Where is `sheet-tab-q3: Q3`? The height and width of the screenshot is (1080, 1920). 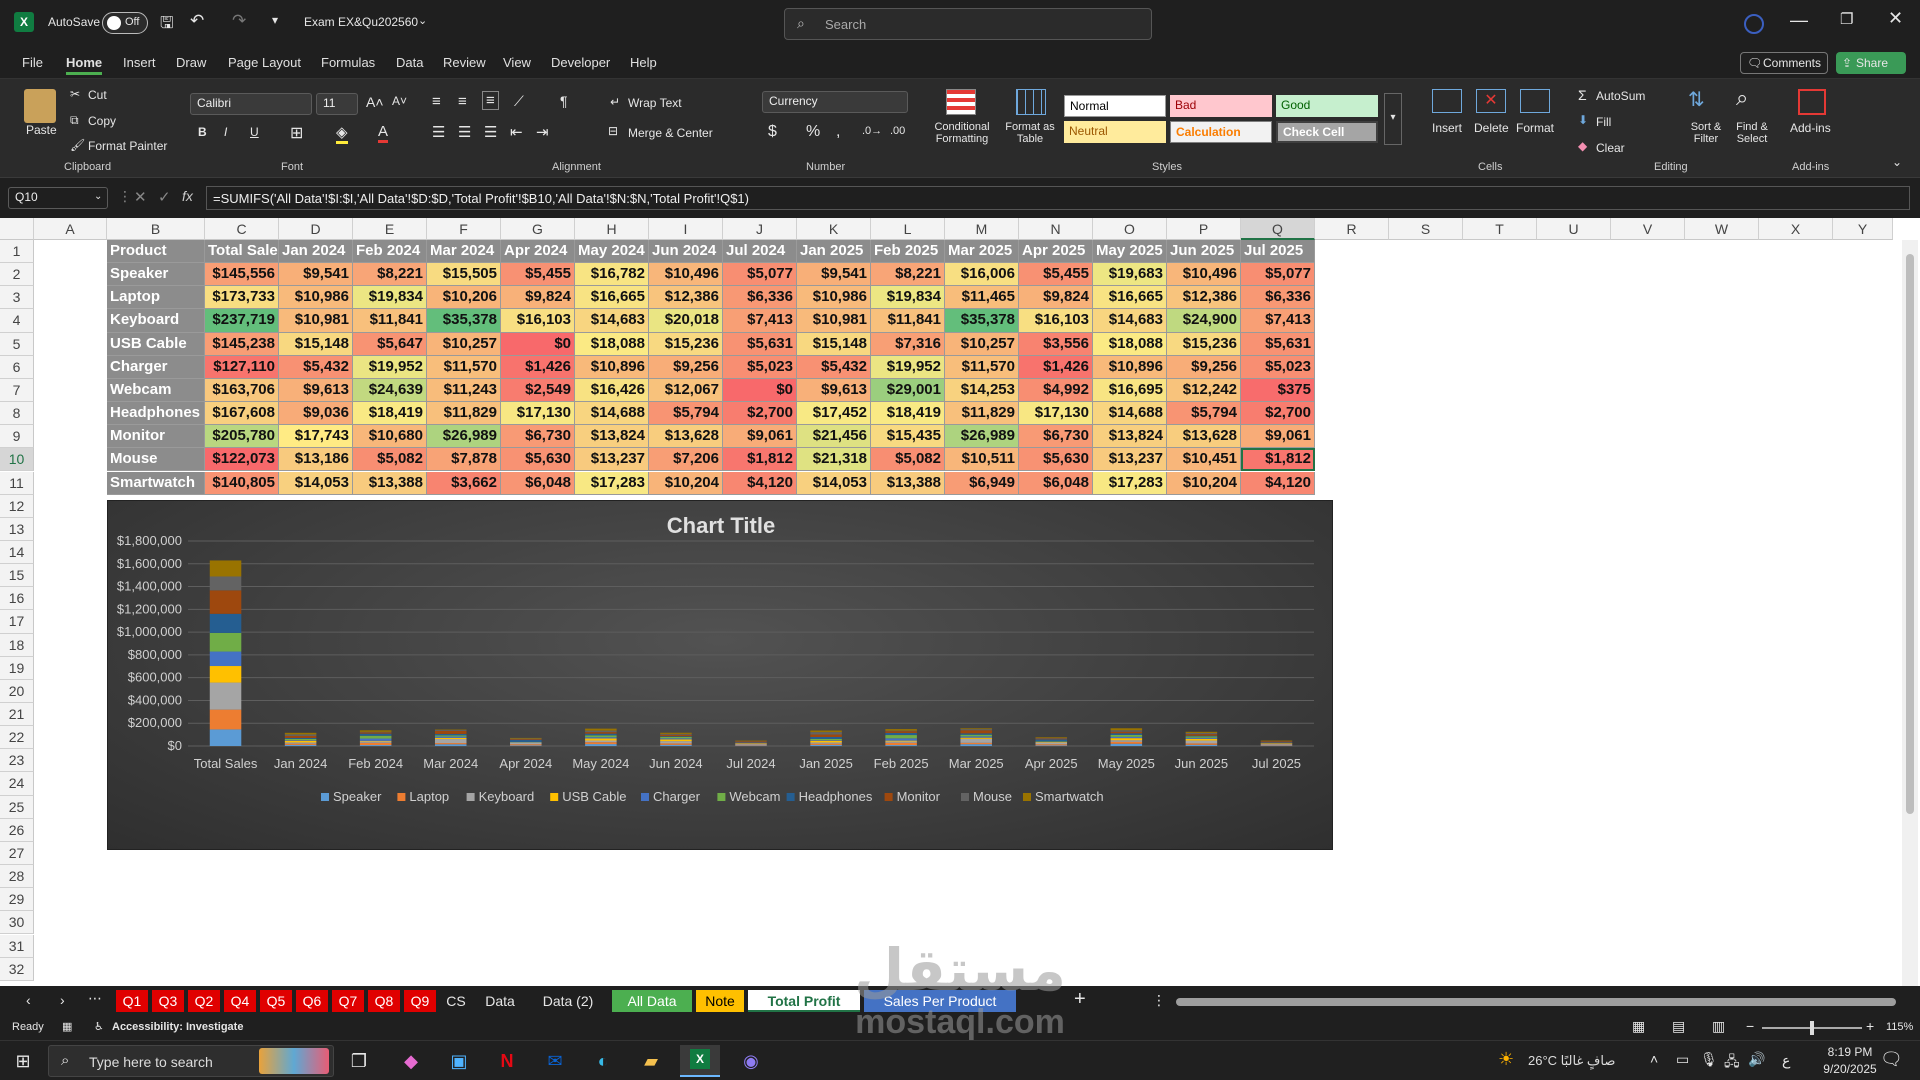 sheet-tab-q3: Q3 is located at coordinates (168, 1001).